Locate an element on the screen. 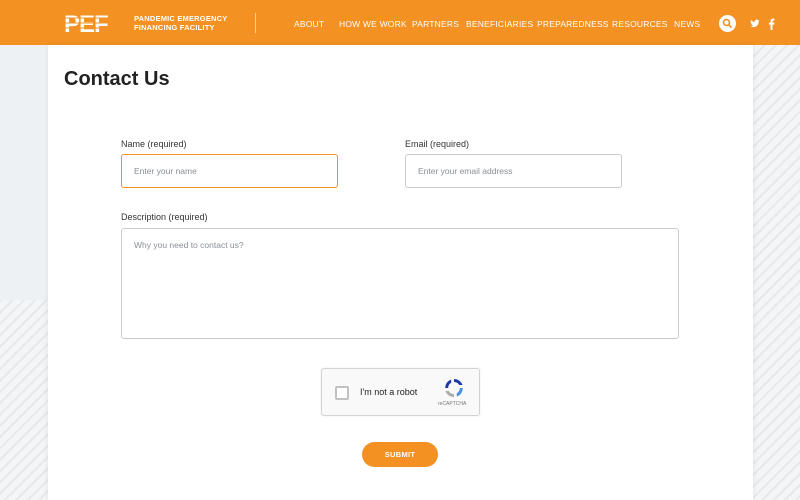 This screenshot has height=500, width=800. recaptcha-icon is located at coordinates (454, 388).